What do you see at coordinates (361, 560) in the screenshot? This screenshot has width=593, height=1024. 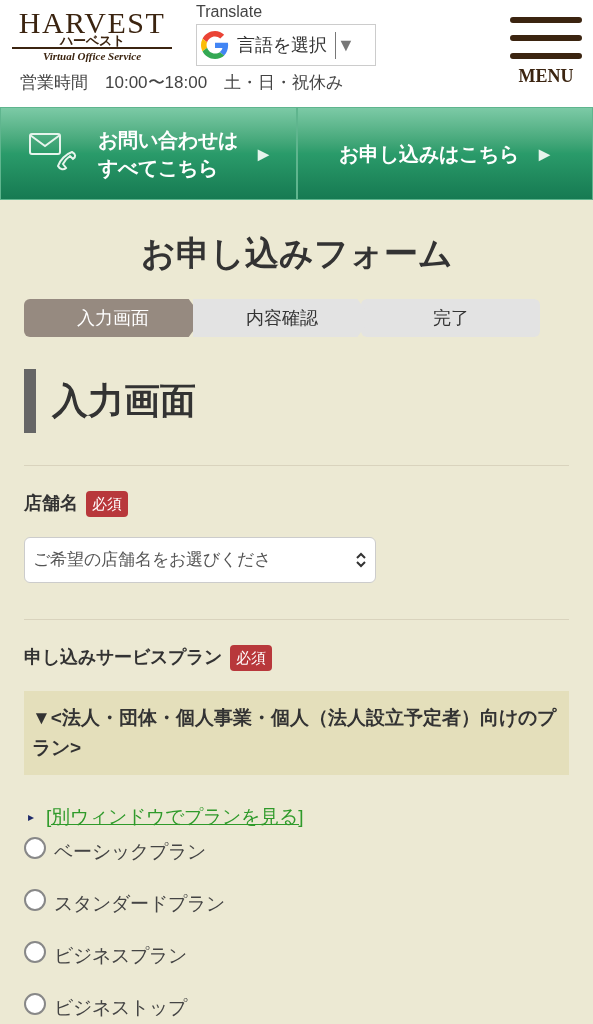 I see `chevron-icon` at bounding box center [361, 560].